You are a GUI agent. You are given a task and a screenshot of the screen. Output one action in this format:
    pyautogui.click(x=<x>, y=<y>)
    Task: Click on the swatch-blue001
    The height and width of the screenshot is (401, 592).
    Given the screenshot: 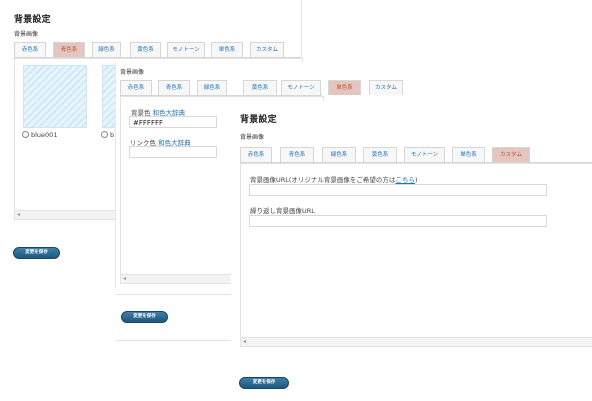 What is the action you would take?
    pyautogui.click(x=55, y=96)
    